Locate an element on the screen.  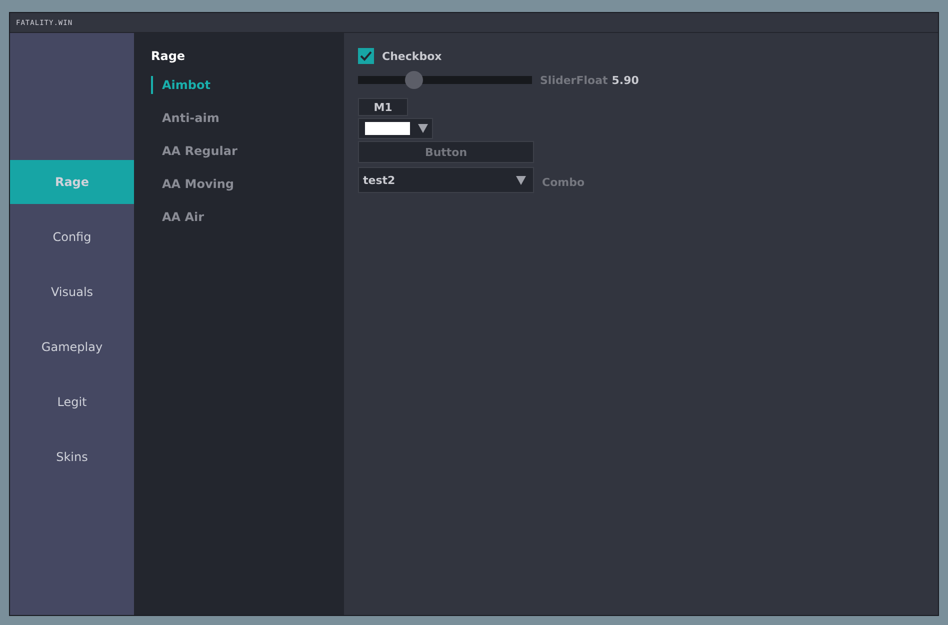
slider-label: SliderFloat is located at coordinates (574, 80).